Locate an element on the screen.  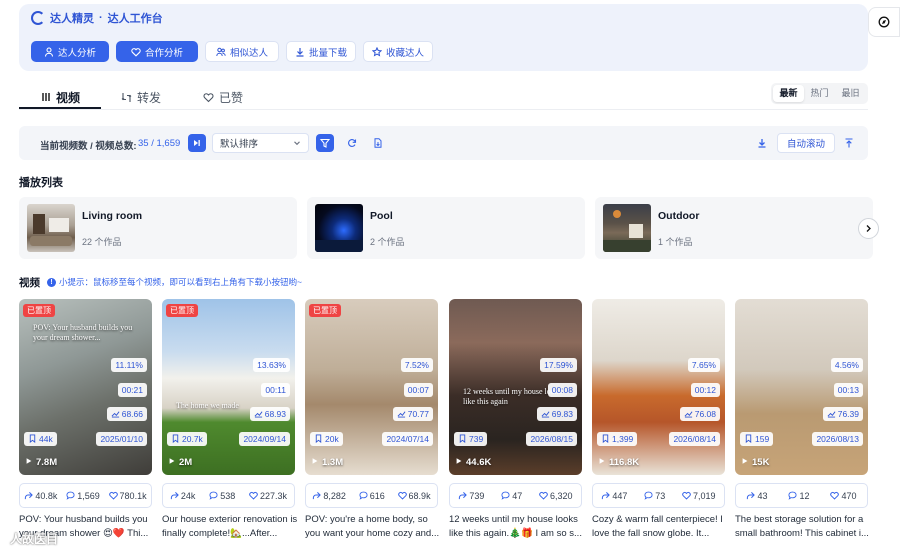
playlist-card: Pool 2 个作品 is located at coordinates (446, 228).